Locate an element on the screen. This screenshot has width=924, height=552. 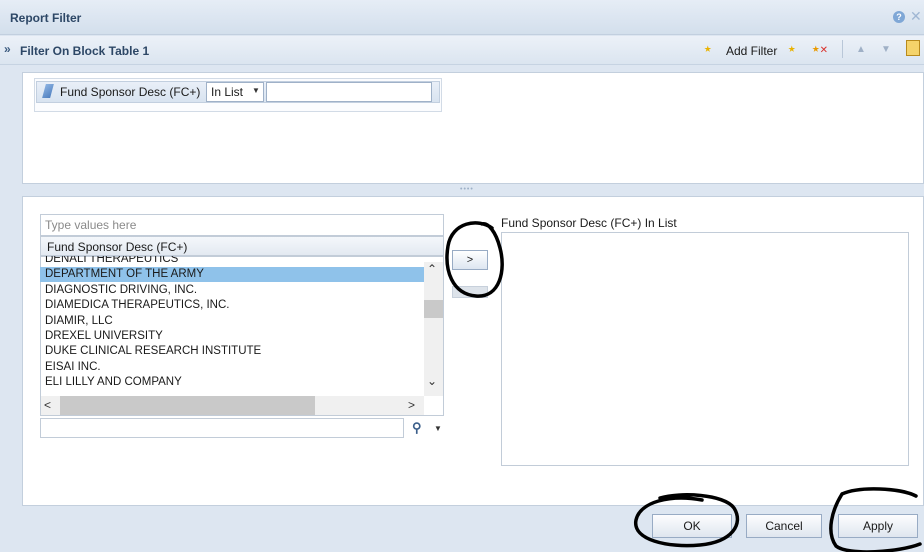
list-item: DREXEL UNIVERSITY is located at coordinates (232, 336).